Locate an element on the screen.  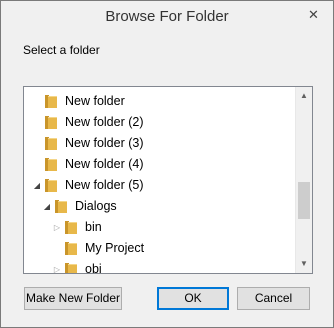
tree-item: New folder is located at coordinates (159, 101).